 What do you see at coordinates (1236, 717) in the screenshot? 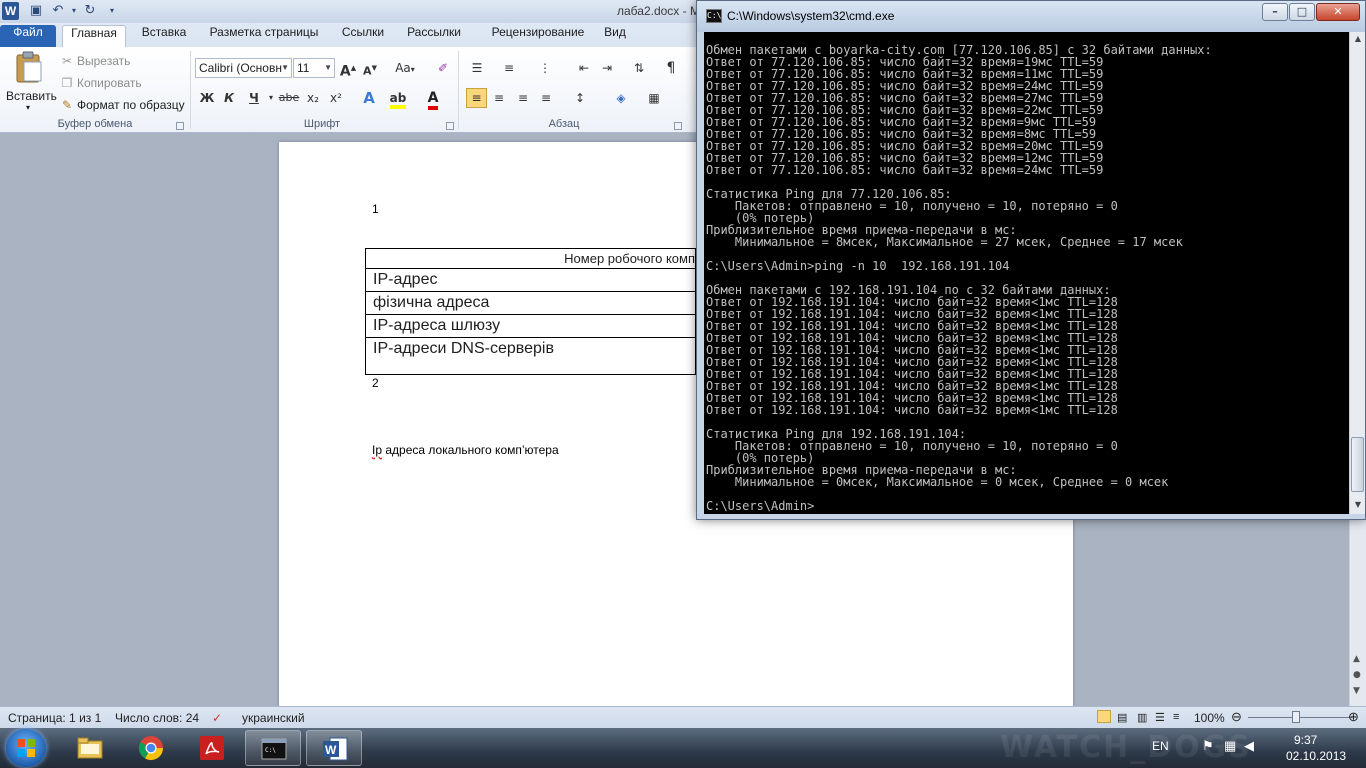
I see `zoom-out-icon: ⊖` at bounding box center [1236, 717].